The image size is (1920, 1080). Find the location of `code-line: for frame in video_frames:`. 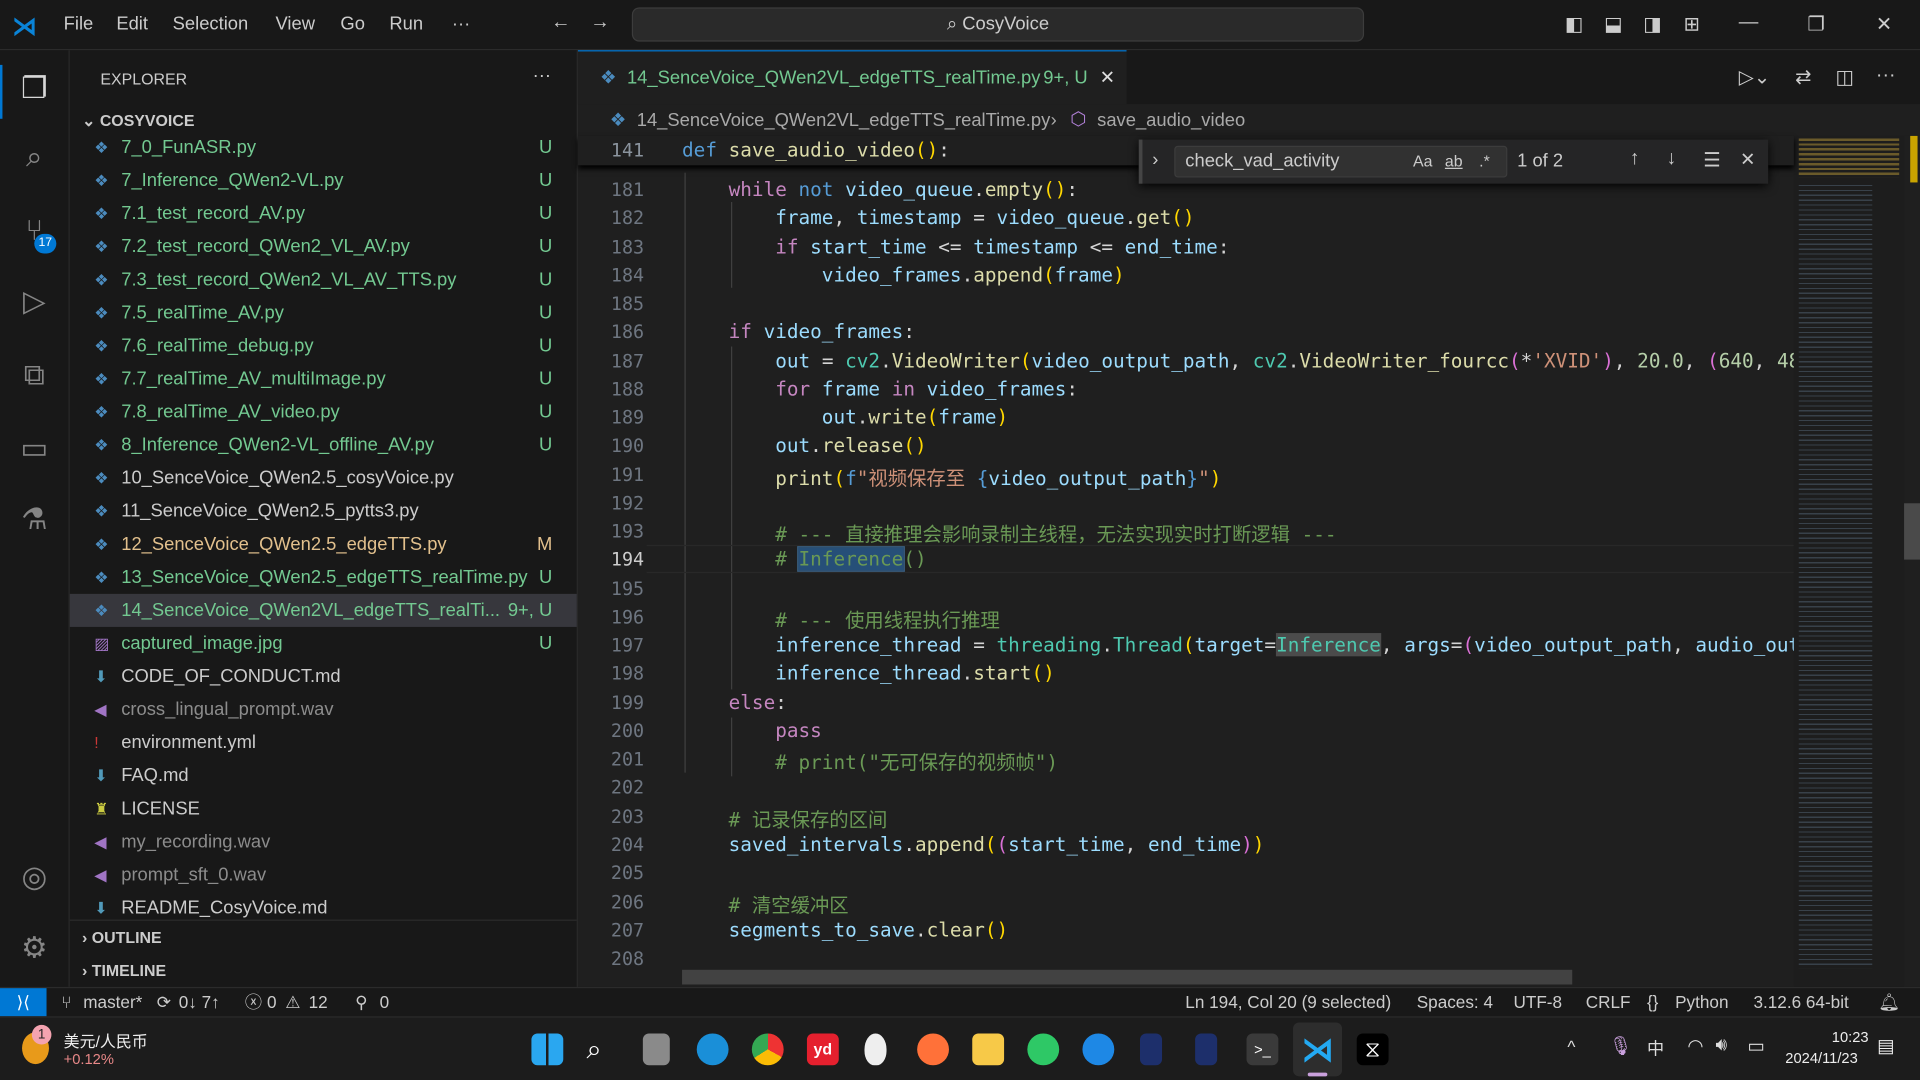

code-line: for frame in video_frames: is located at coordinates (880, 388).